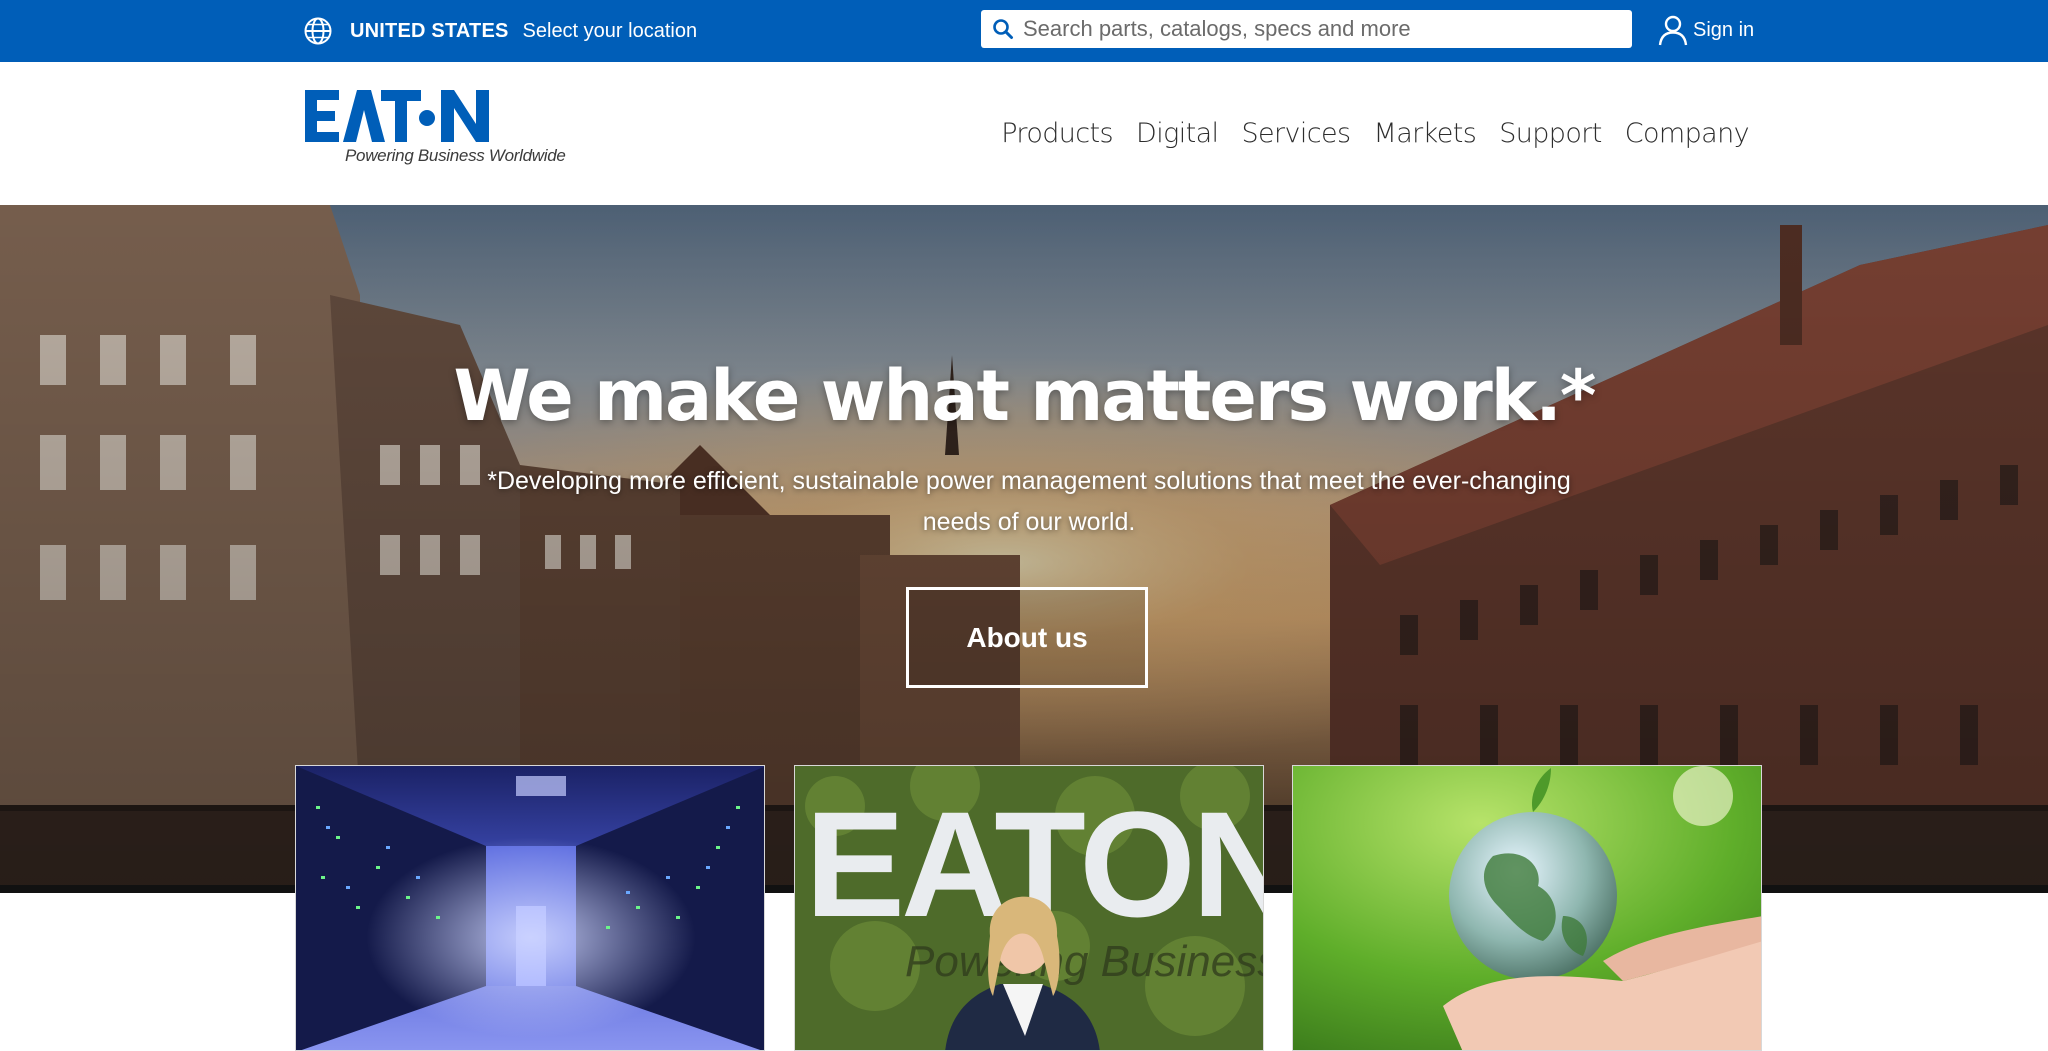  I want to click on feature-card-data-center, so click(530, 908).